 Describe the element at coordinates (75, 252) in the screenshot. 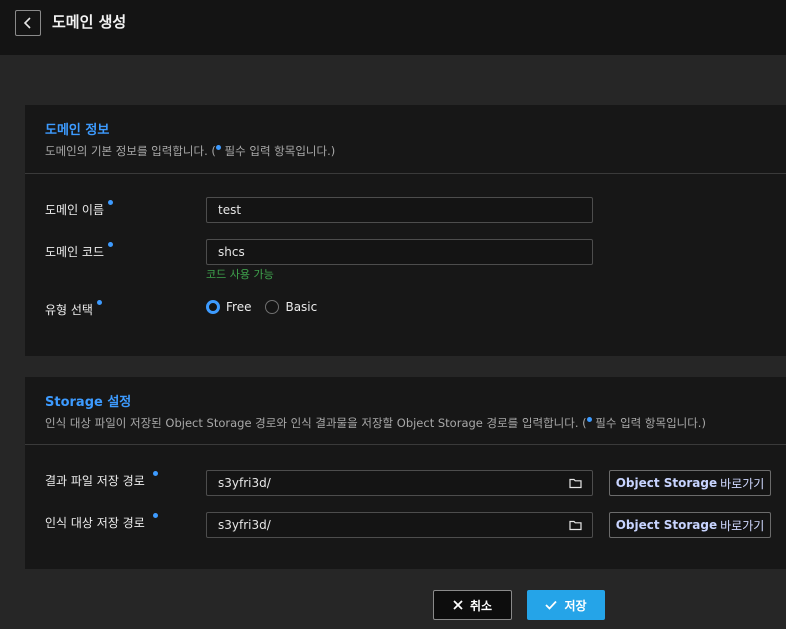

I see `domain-code-label-text: 도메인 코드` at that location.